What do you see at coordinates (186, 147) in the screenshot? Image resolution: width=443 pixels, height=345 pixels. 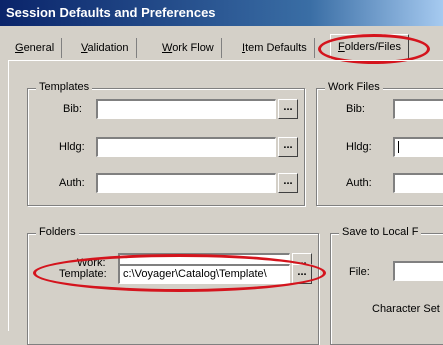 I see `templates-hldg-field` at bounding box center [186, 147].